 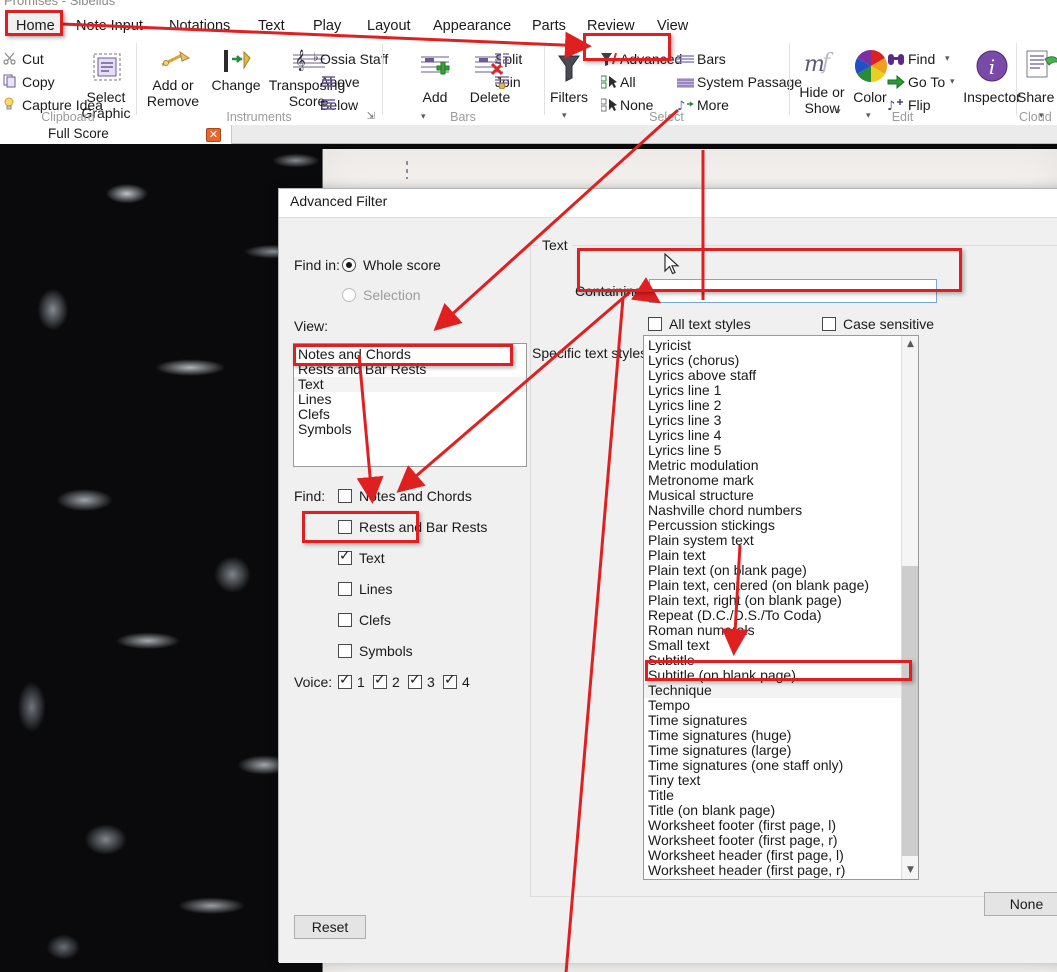 I want to click on text-style-item: Time signatures (large), so click(x=773, y=750).